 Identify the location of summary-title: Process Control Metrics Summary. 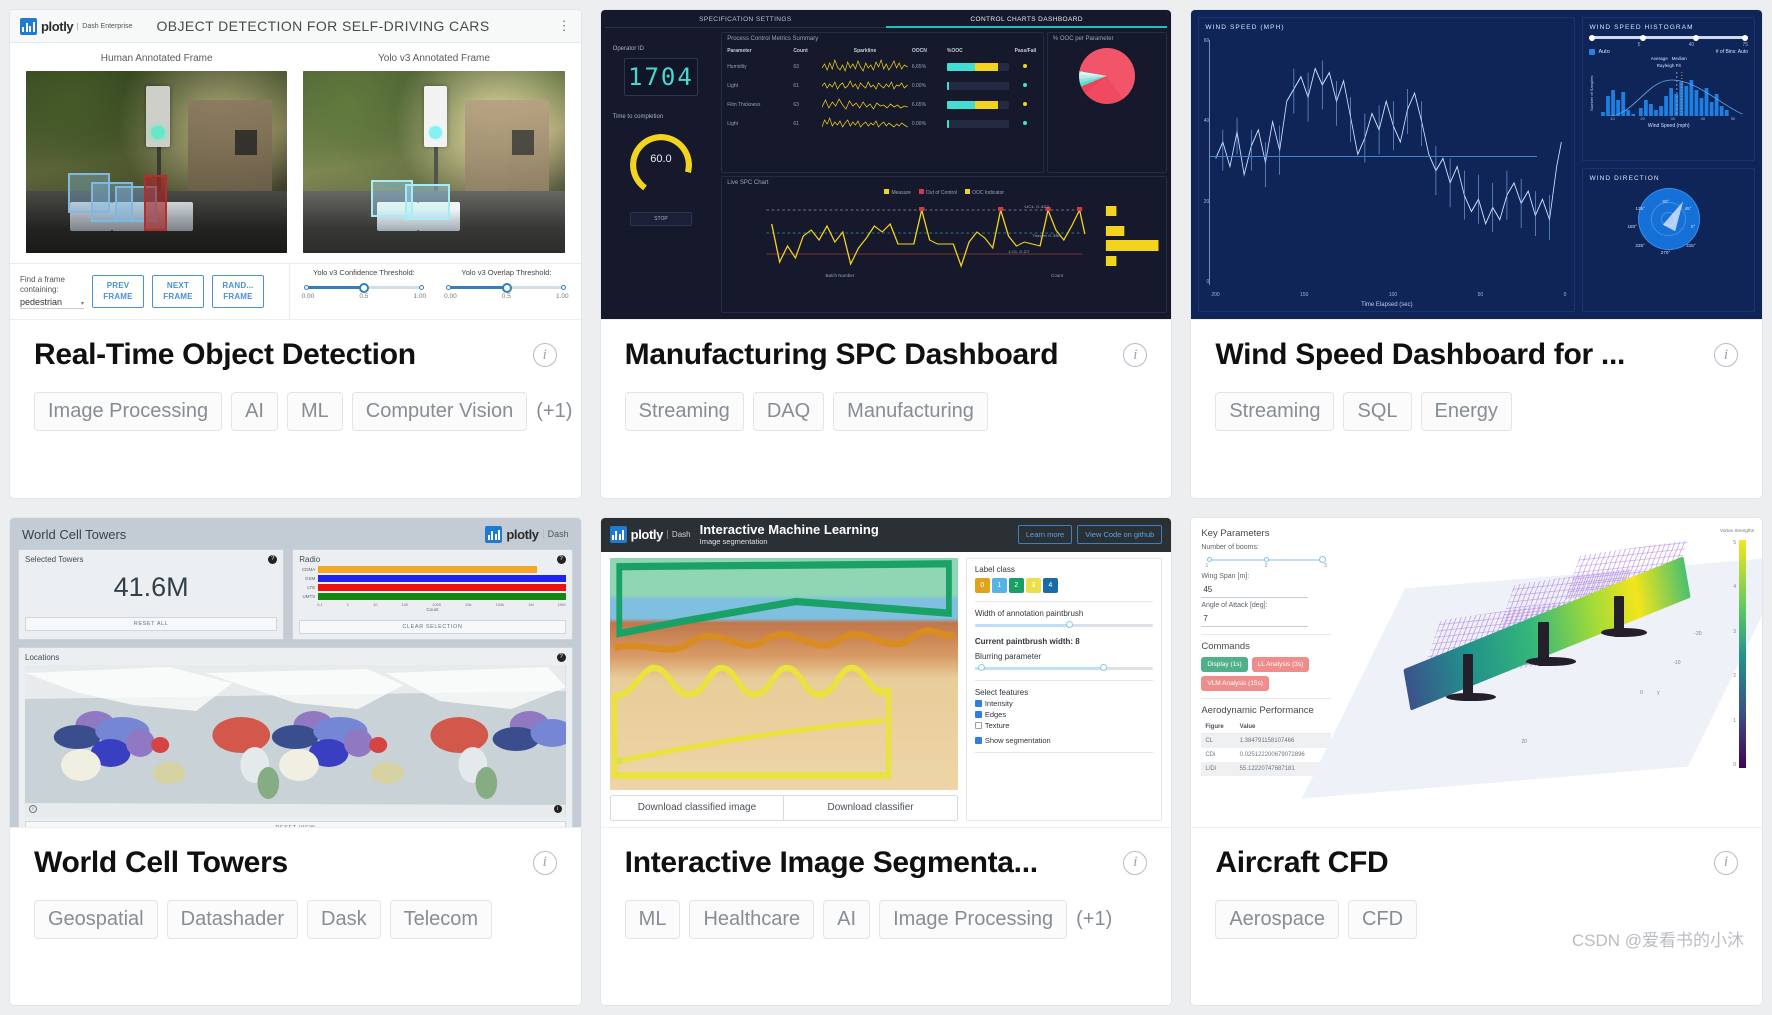
(773, 39).